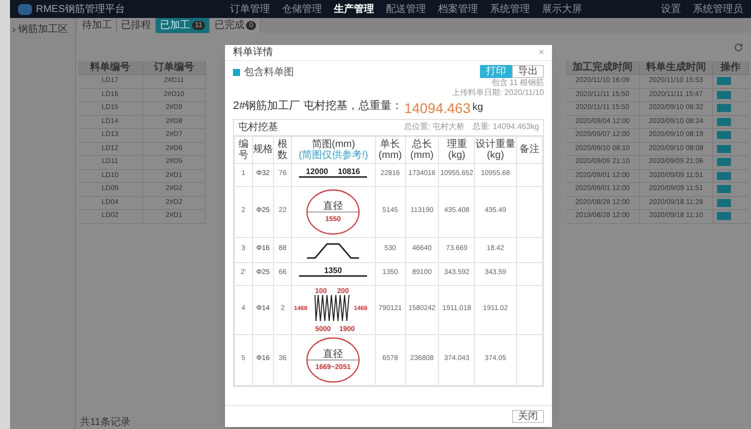 Image resolution: width=751 pixels, height=429 pixels. I want to click on include-sketch-checkbox: 包含料单图, so click(263, 72).